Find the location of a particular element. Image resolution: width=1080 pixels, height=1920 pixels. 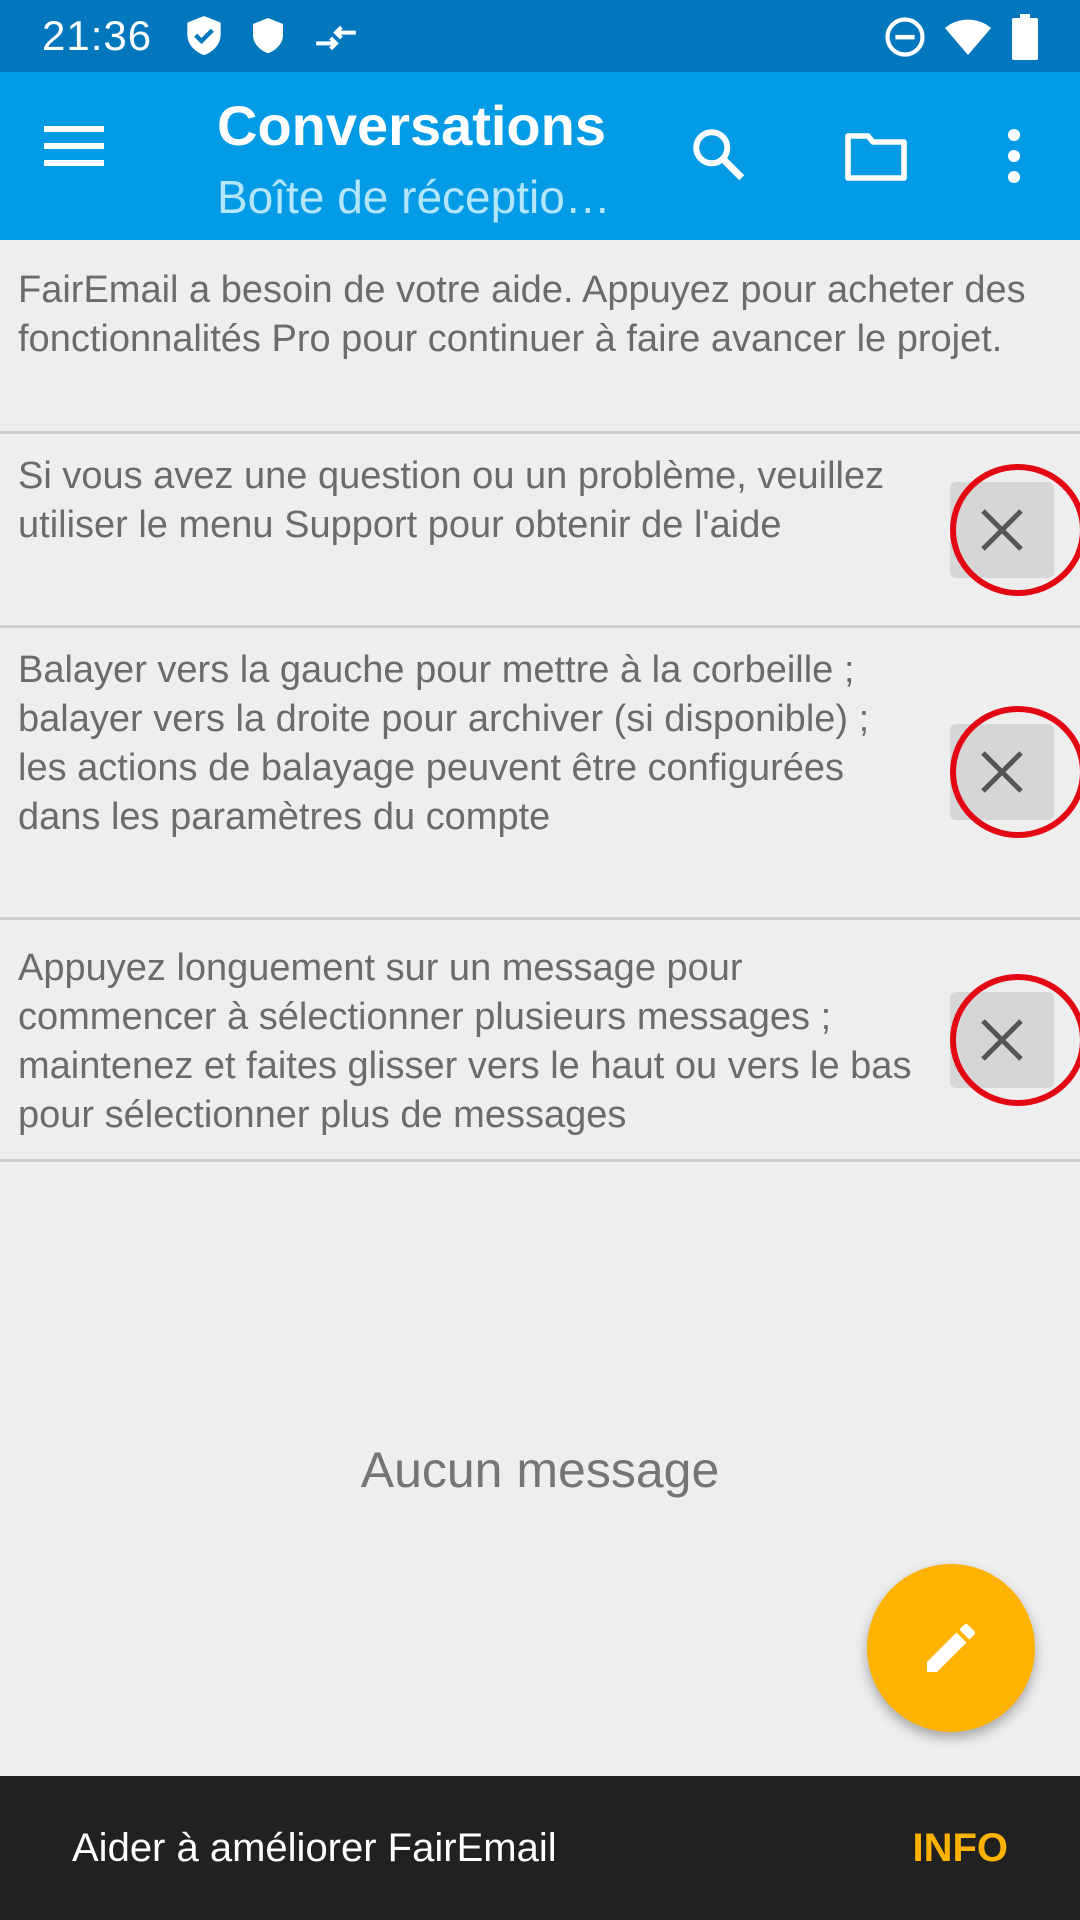

pencil-icon is located at coordinates (951, 1647).